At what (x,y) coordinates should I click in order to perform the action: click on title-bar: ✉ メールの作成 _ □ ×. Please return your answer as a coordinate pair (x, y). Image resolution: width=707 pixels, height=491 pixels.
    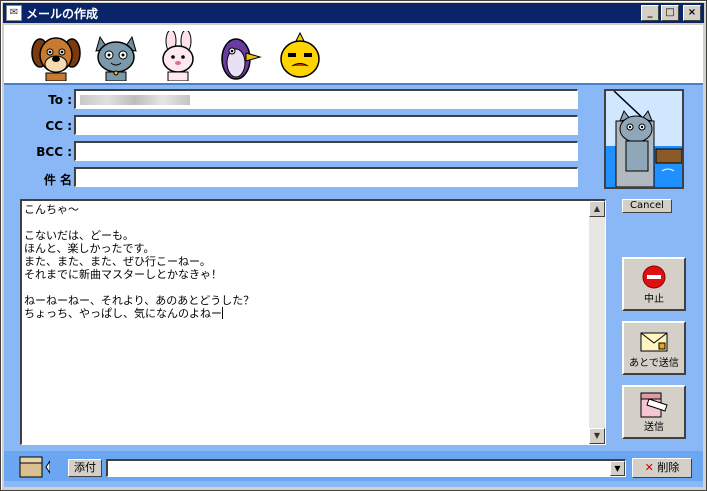
    Looking at the image, I should click on (353, 13).